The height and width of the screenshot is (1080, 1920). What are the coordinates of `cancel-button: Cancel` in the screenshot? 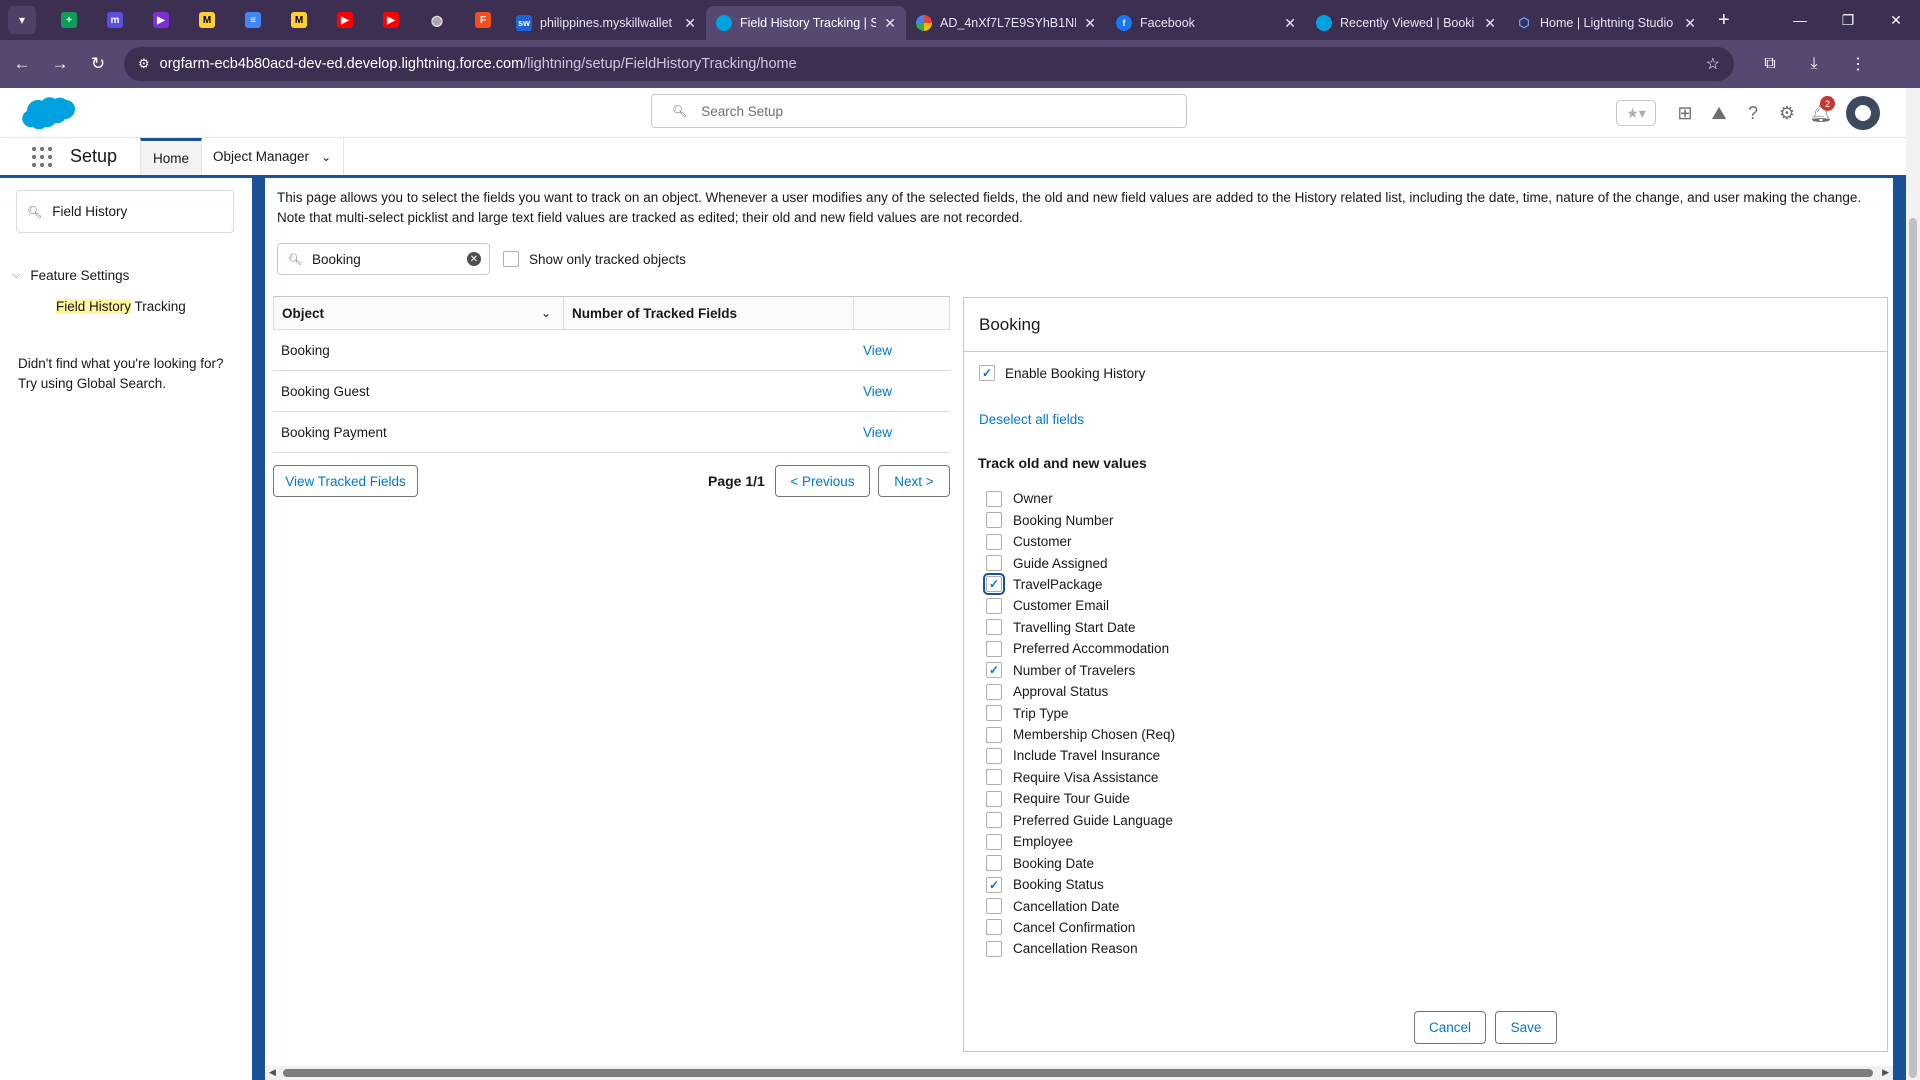 It's located at (1450, 1027).